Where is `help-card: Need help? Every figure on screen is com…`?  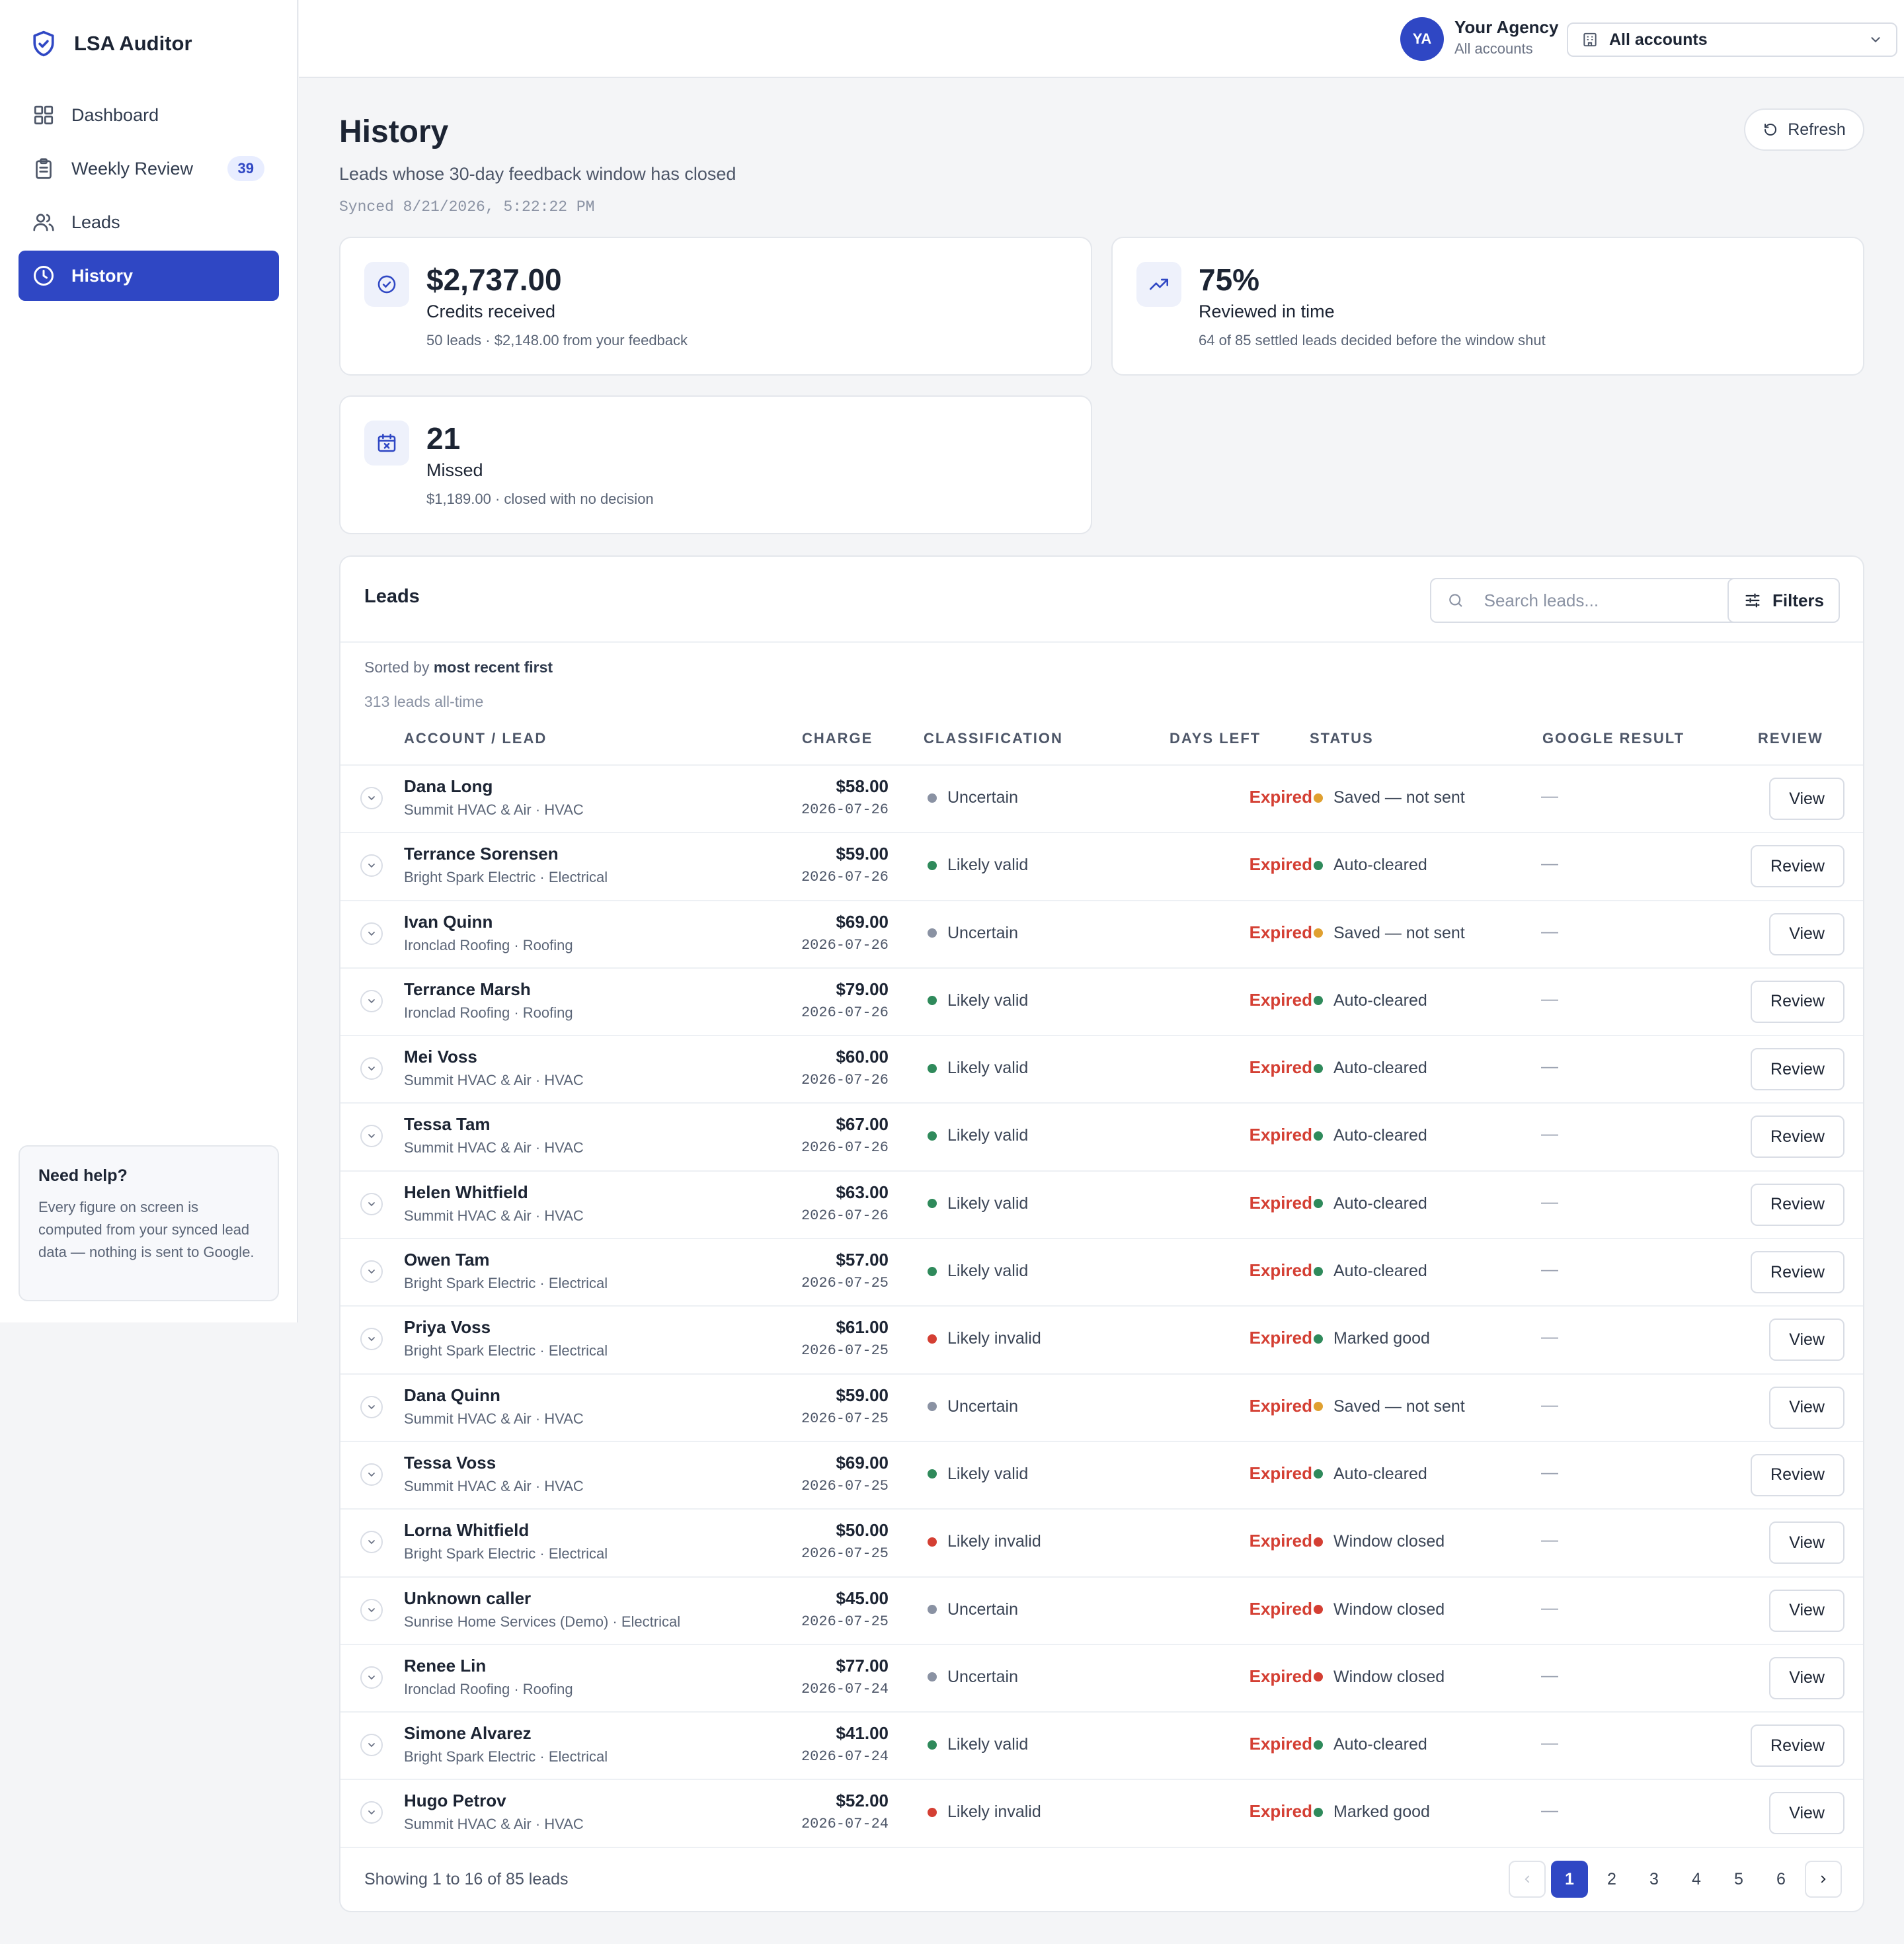 help-card: Need help? Every figure on screen is com… is located at coordinates (149, 1223).